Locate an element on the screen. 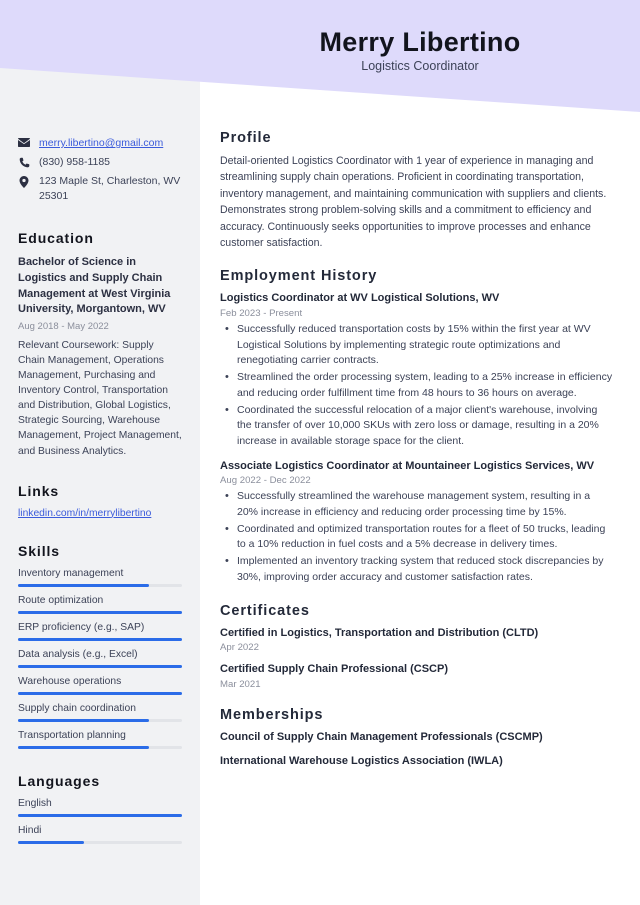  skill-item: Supply chain coordination is located at coordinates (100, 712).